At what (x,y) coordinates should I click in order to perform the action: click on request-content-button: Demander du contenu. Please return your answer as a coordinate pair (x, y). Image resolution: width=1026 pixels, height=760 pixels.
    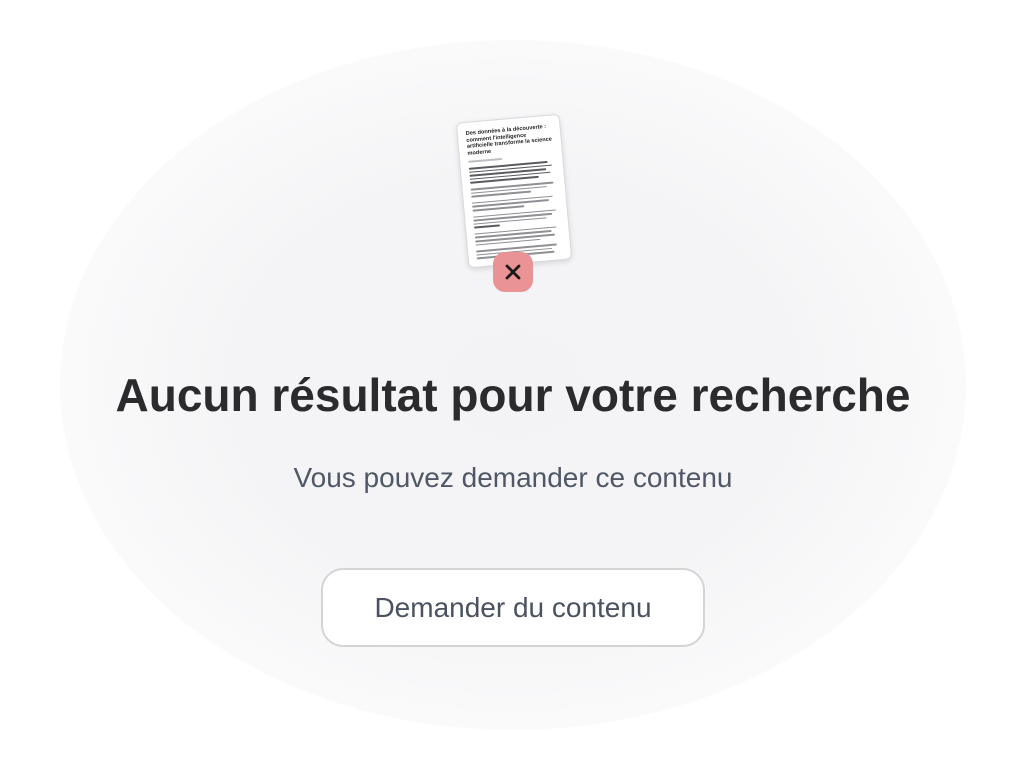
    Looking at the image, I should click on (513, 607).